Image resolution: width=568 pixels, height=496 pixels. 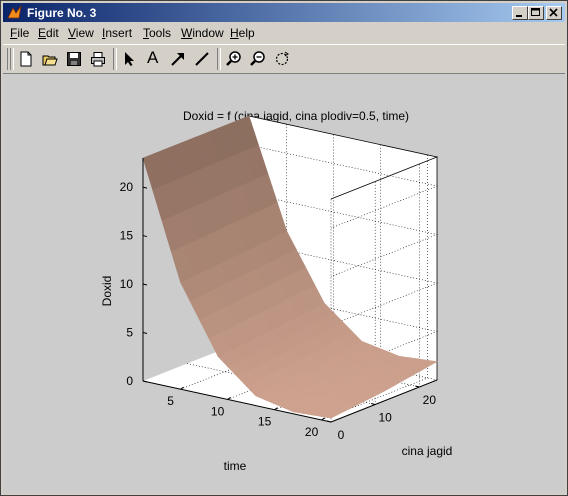 What do you see at coordinates (265, 422) in the screenshot?
I see `x-tick-label: 15` at bounding box center [265, 422].